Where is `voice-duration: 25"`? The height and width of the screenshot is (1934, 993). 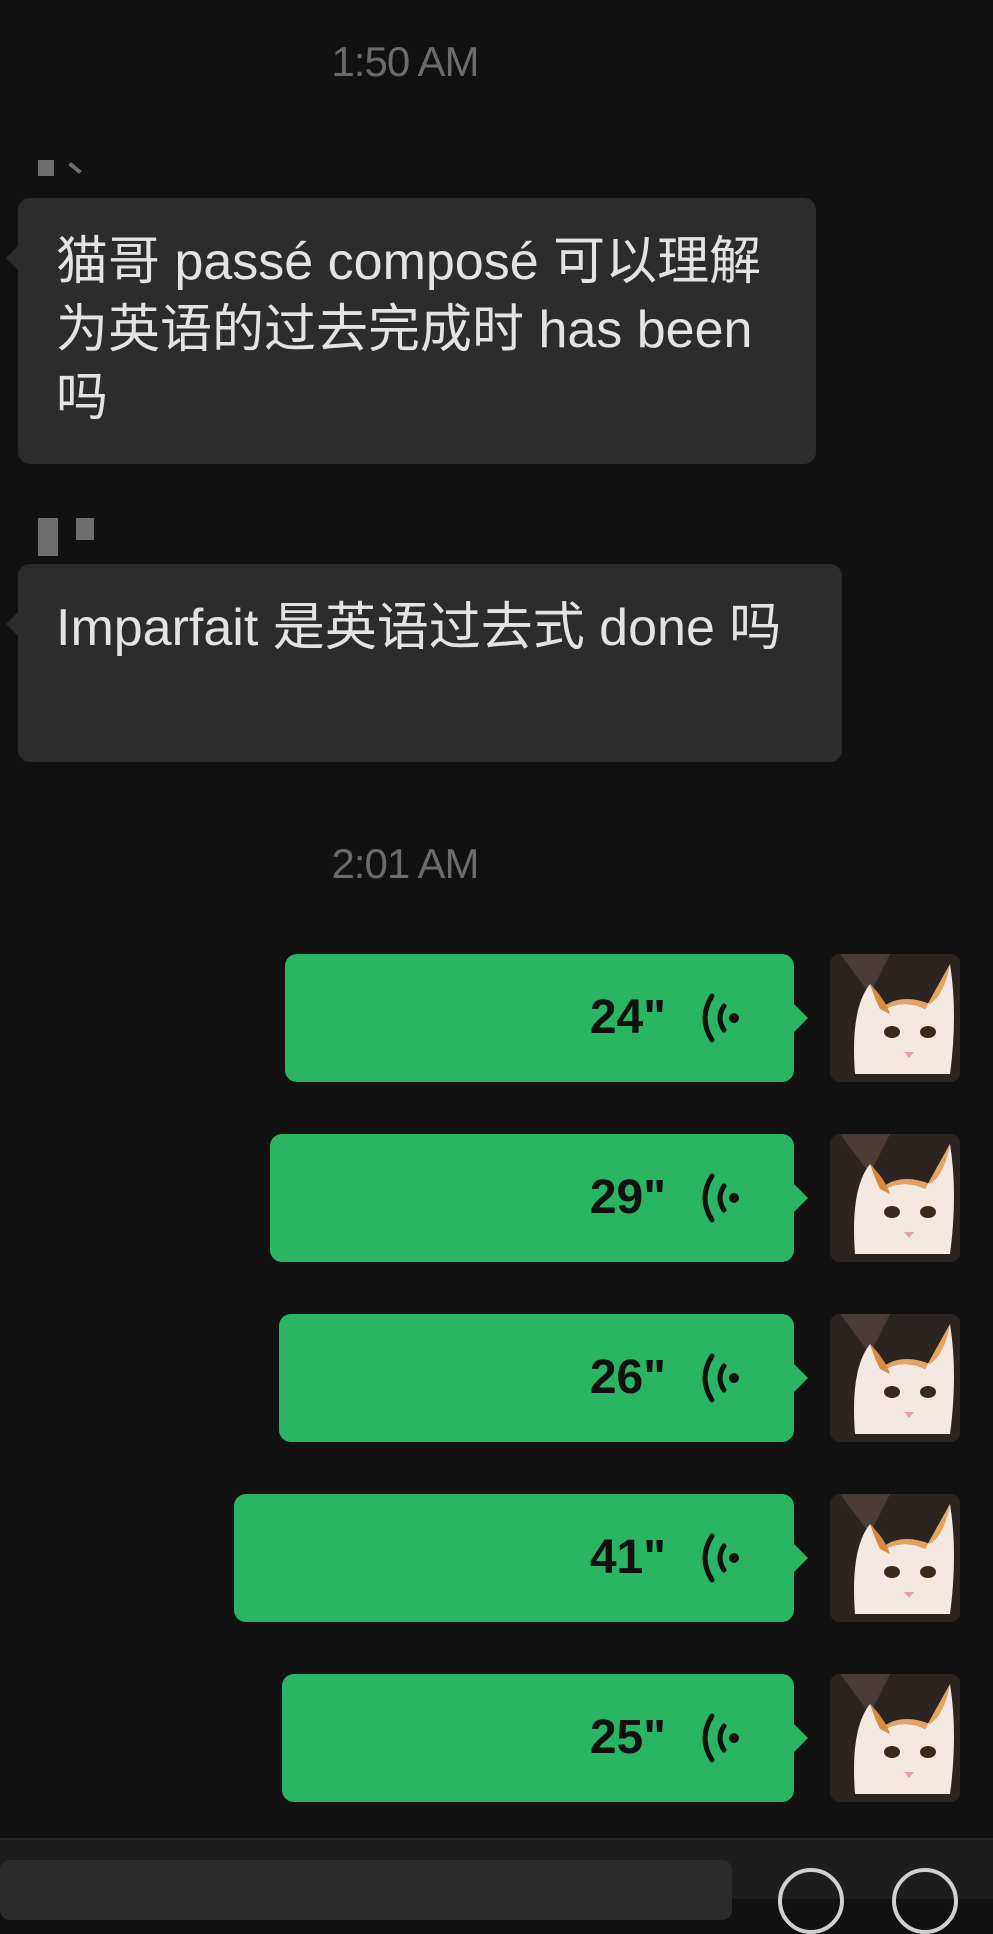
voice-duration: 25" is located at coordinates (627, 1737).